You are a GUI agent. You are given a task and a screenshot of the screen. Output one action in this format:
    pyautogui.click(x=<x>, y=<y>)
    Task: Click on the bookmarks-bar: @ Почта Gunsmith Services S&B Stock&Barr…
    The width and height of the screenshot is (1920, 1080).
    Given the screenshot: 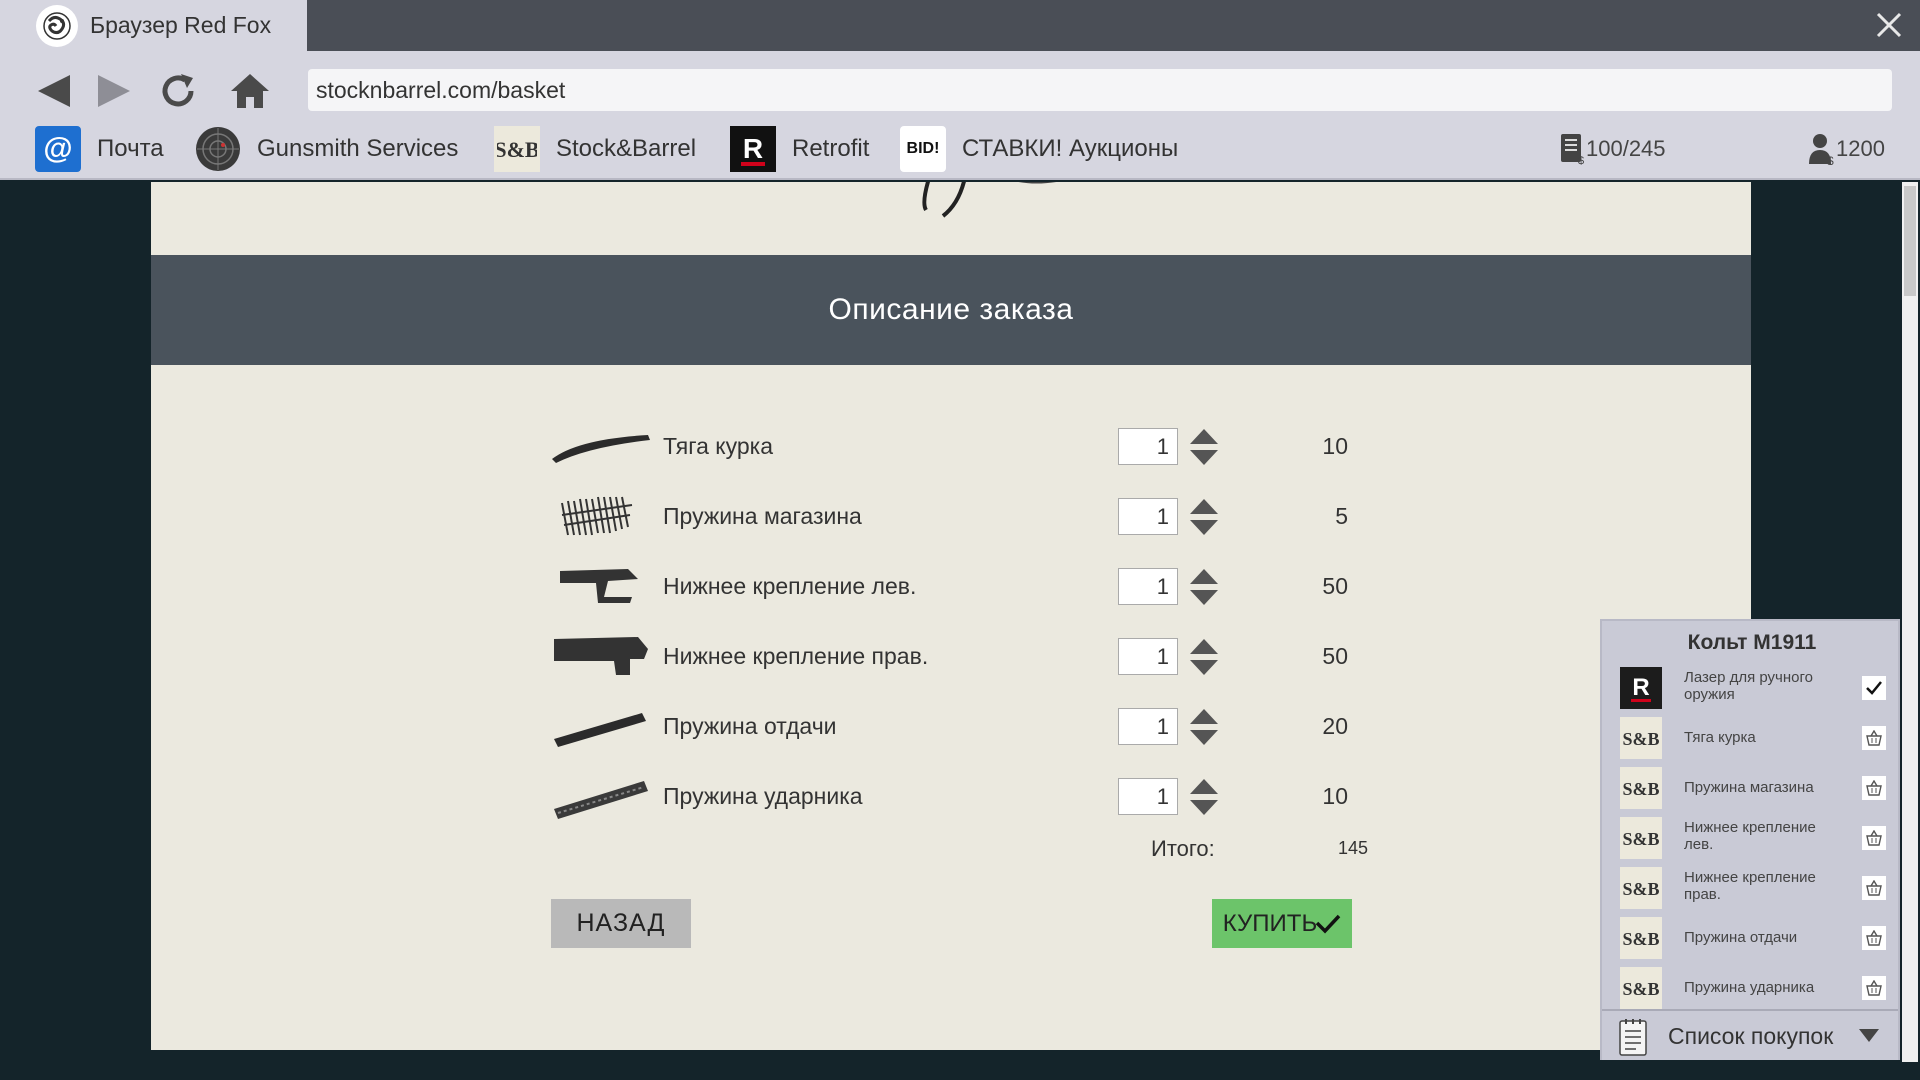 What is the action you would take?
    pyautogui.click(x=960, y=149)
    